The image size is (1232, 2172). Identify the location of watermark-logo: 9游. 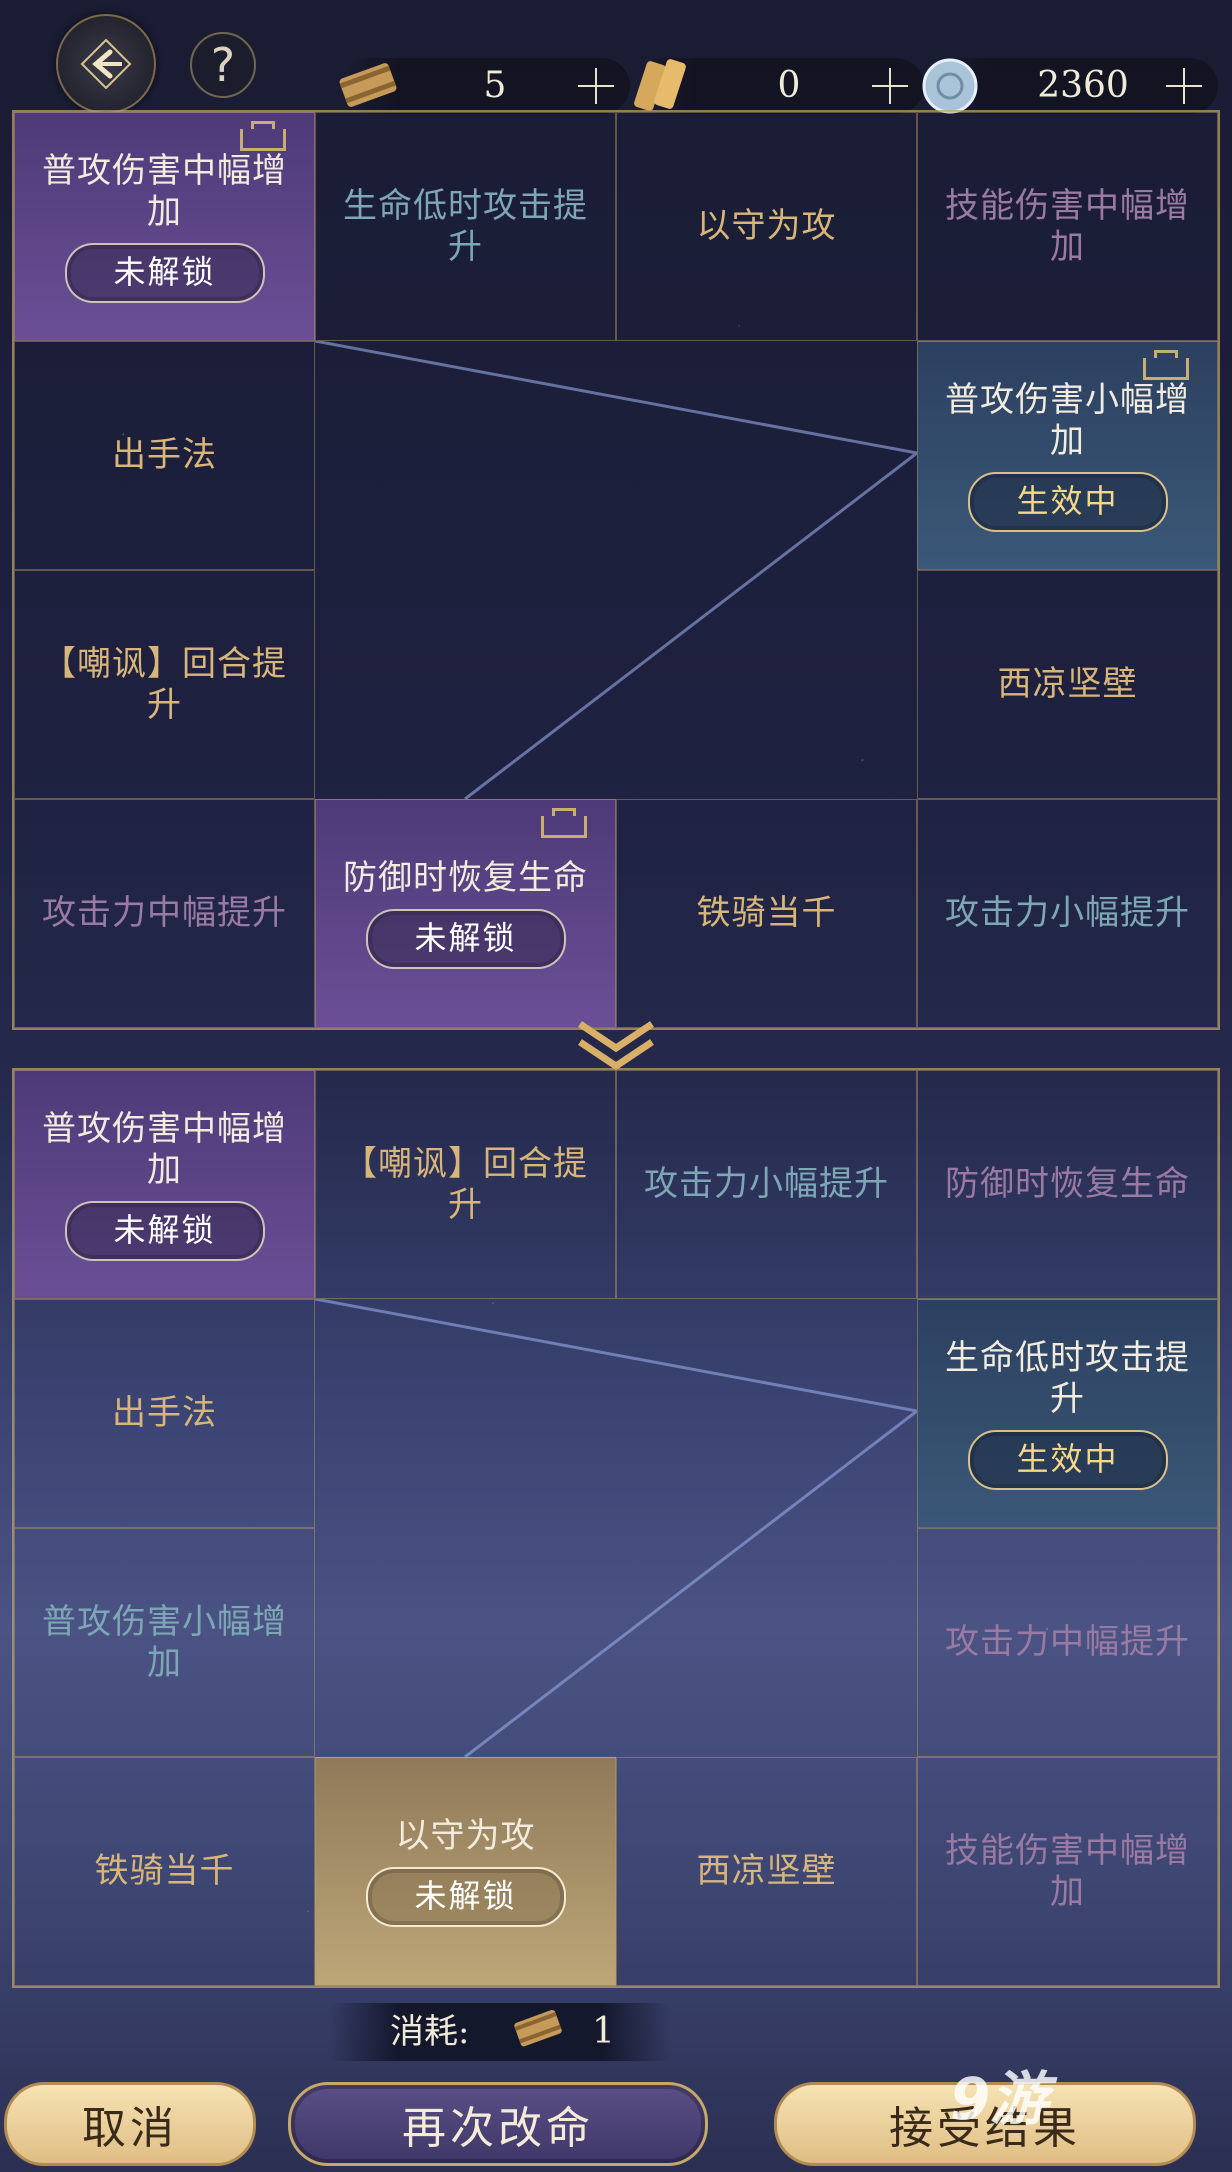
(999, 2099).